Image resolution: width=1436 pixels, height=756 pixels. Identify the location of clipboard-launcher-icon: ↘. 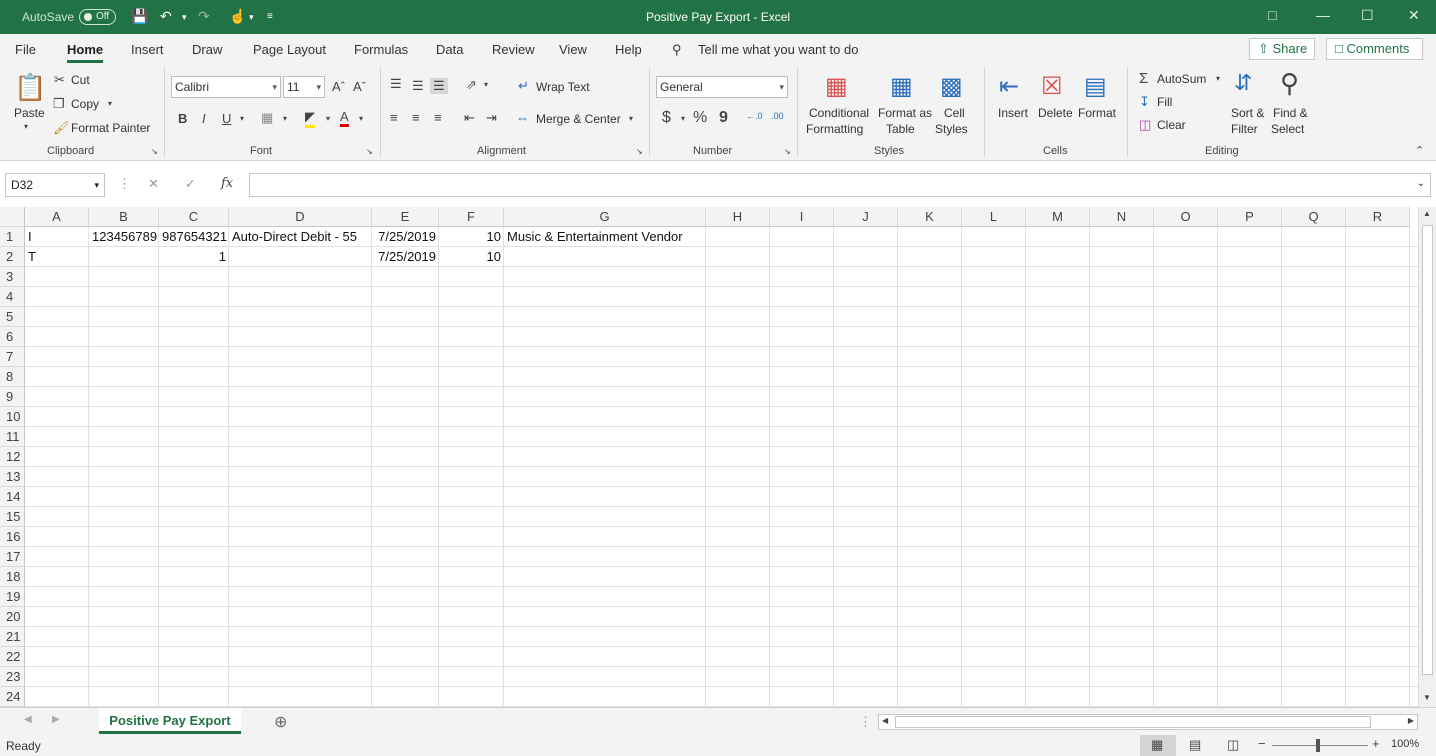
(154, 151).